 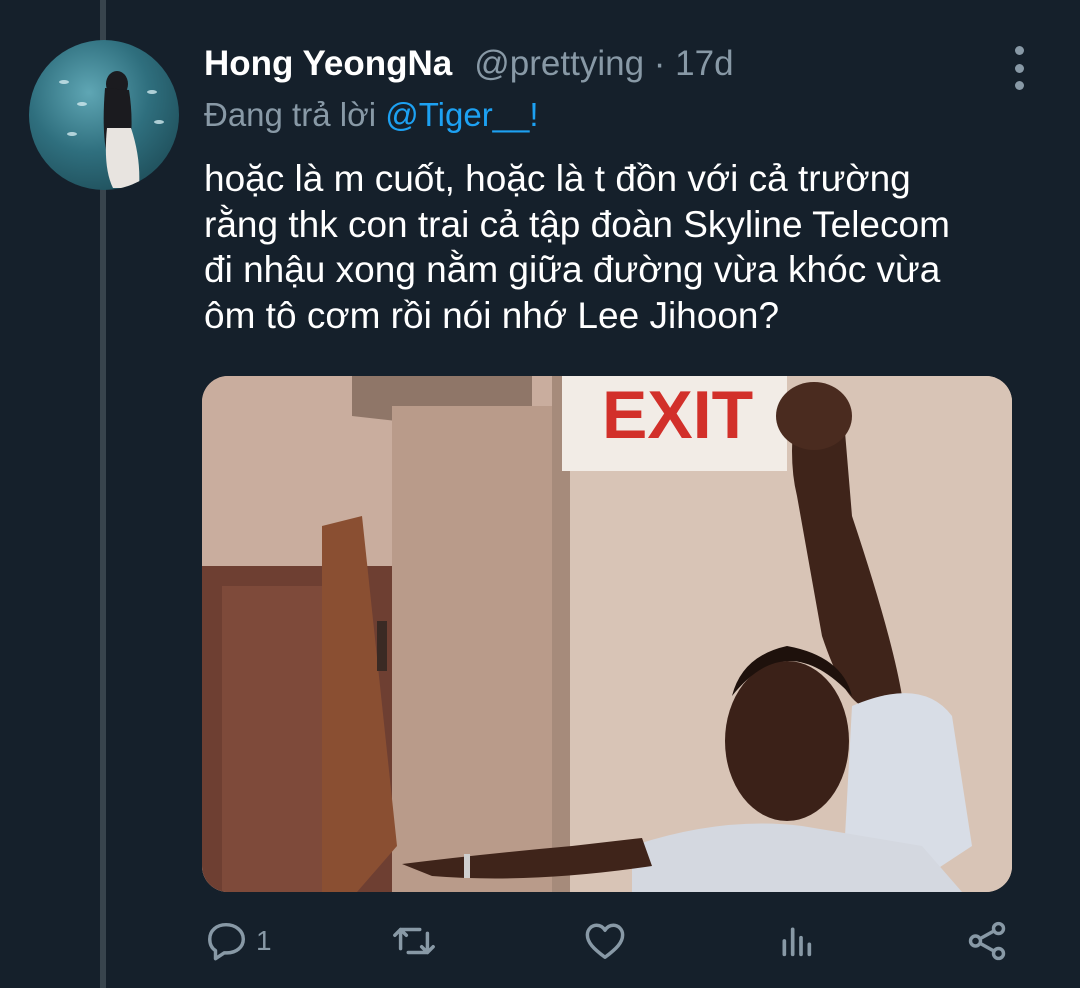 I want to click on replying-to: Đang trả lời @Tiger__!, so click(x=371, y=115).